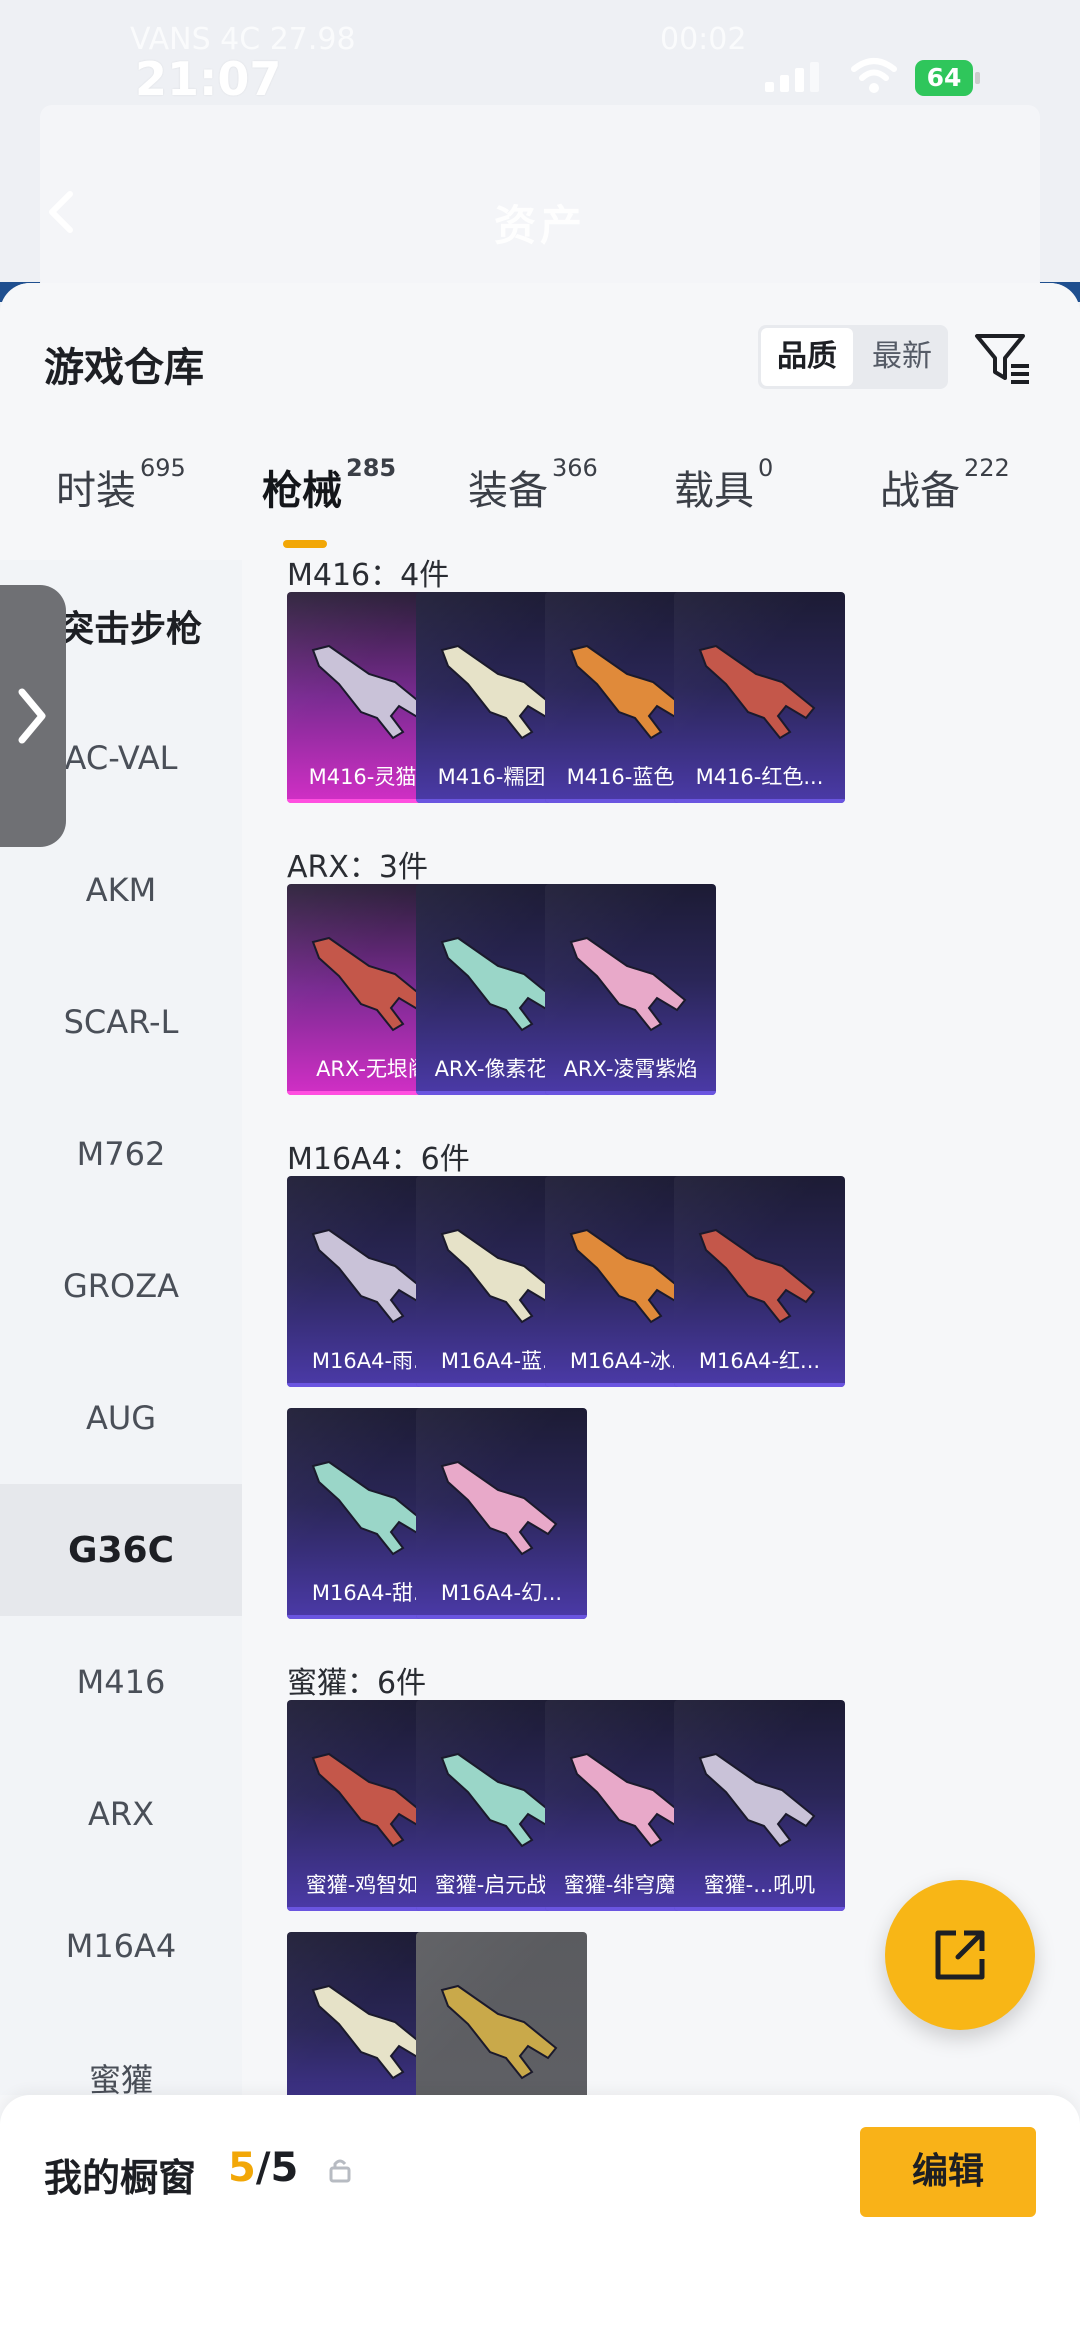  I want to click on share-button, so click(960, 1955).